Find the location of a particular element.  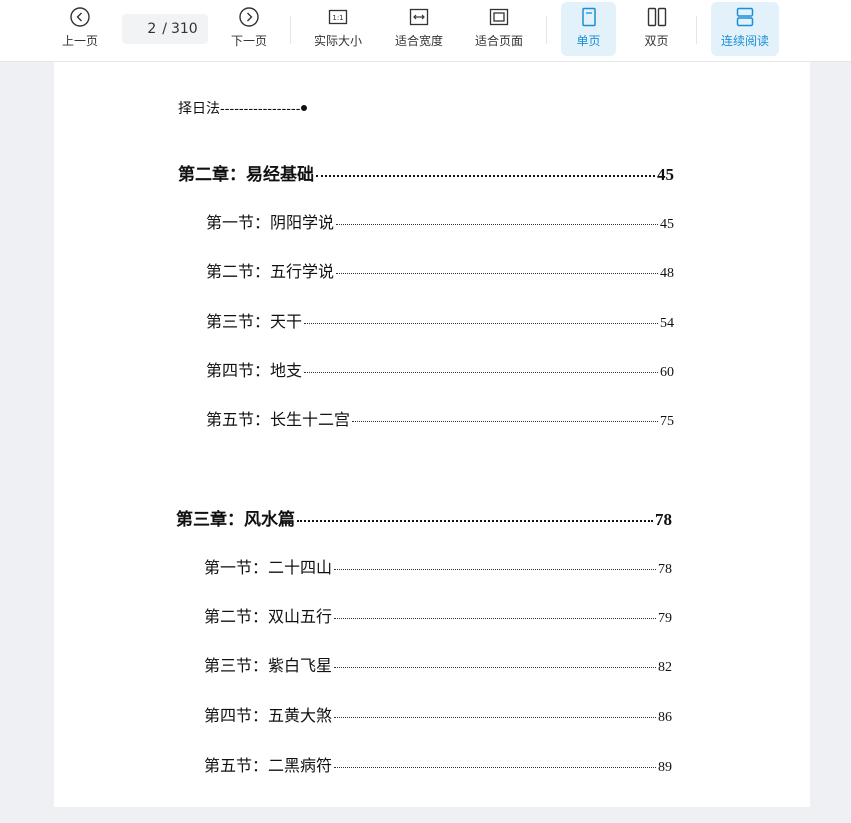

single-page-label: 单页 is located at coordinates (588, 41).